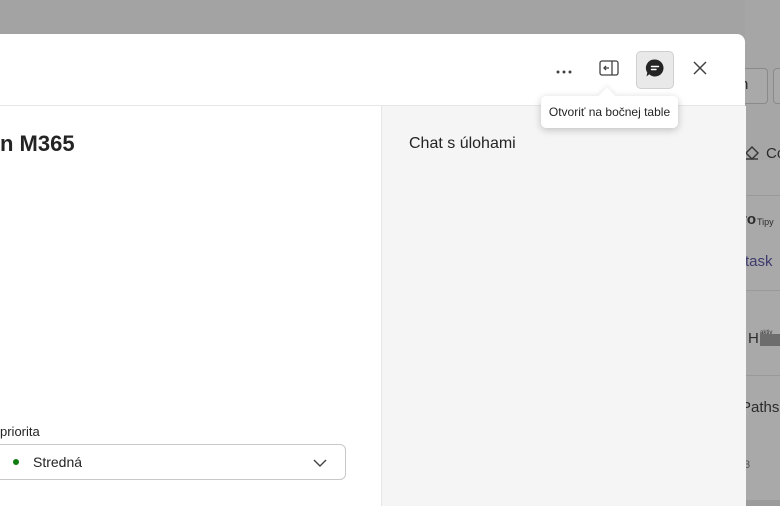 The height and width of the screenshot is (506, 780). I want to click on open-side-panel-tooltip: Otvoriť na bočnej table, so click(609, 112).